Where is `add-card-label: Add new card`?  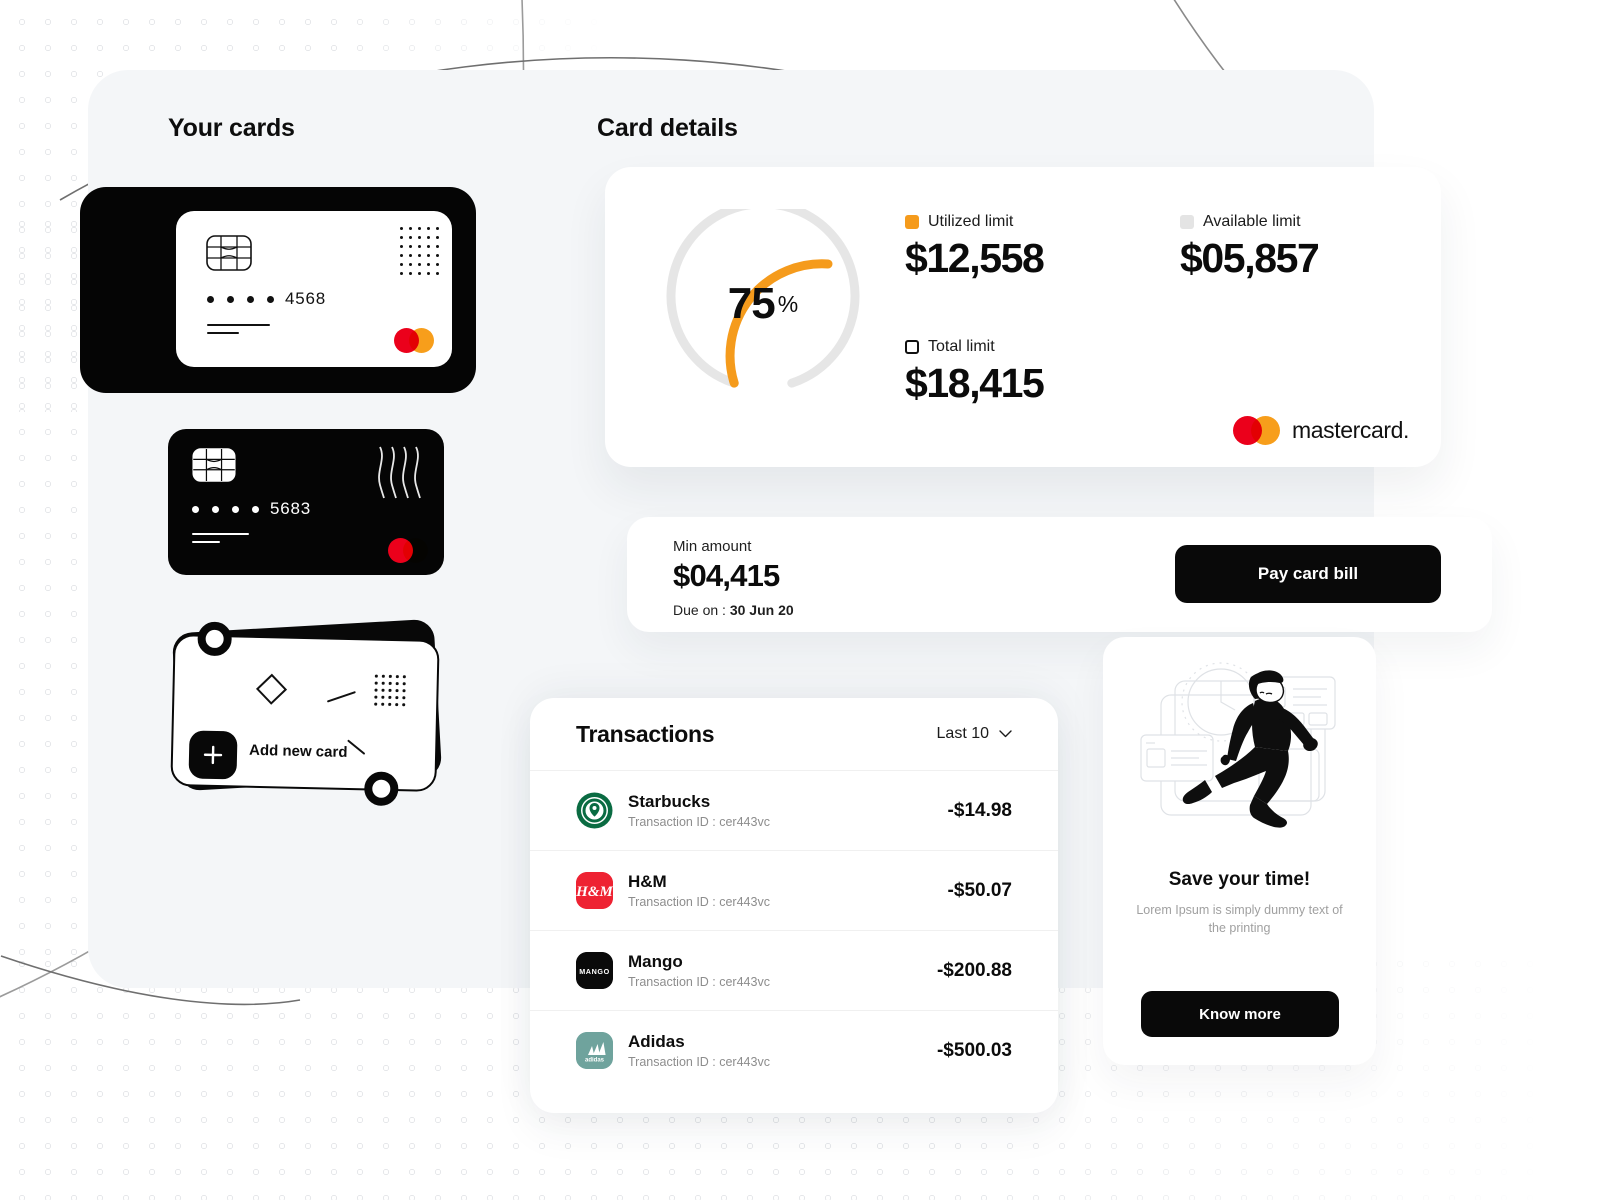 add-card-label: Add new card is located at coordinates (298, 751).